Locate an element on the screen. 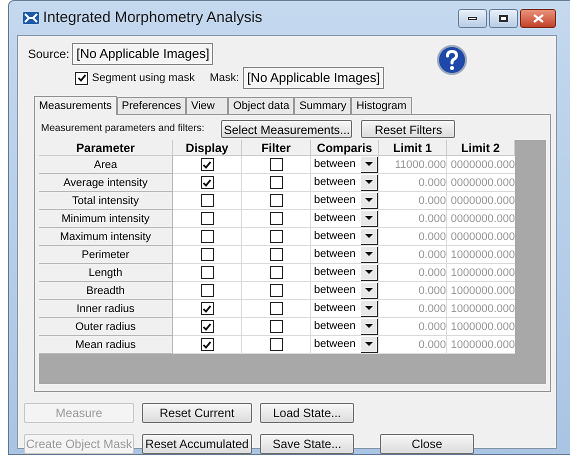 The width and height of the screenshot is (570, 461). table-cell: Total intensity is located at coordinates (106, 201).